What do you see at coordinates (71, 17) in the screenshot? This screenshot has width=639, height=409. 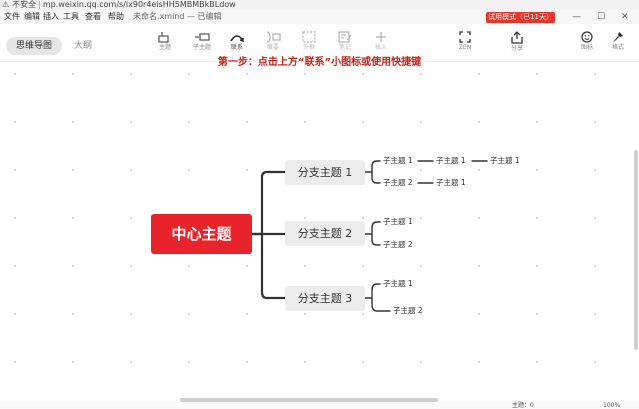 I see `menu-tools: 工具` at bounding box center [71, 17].